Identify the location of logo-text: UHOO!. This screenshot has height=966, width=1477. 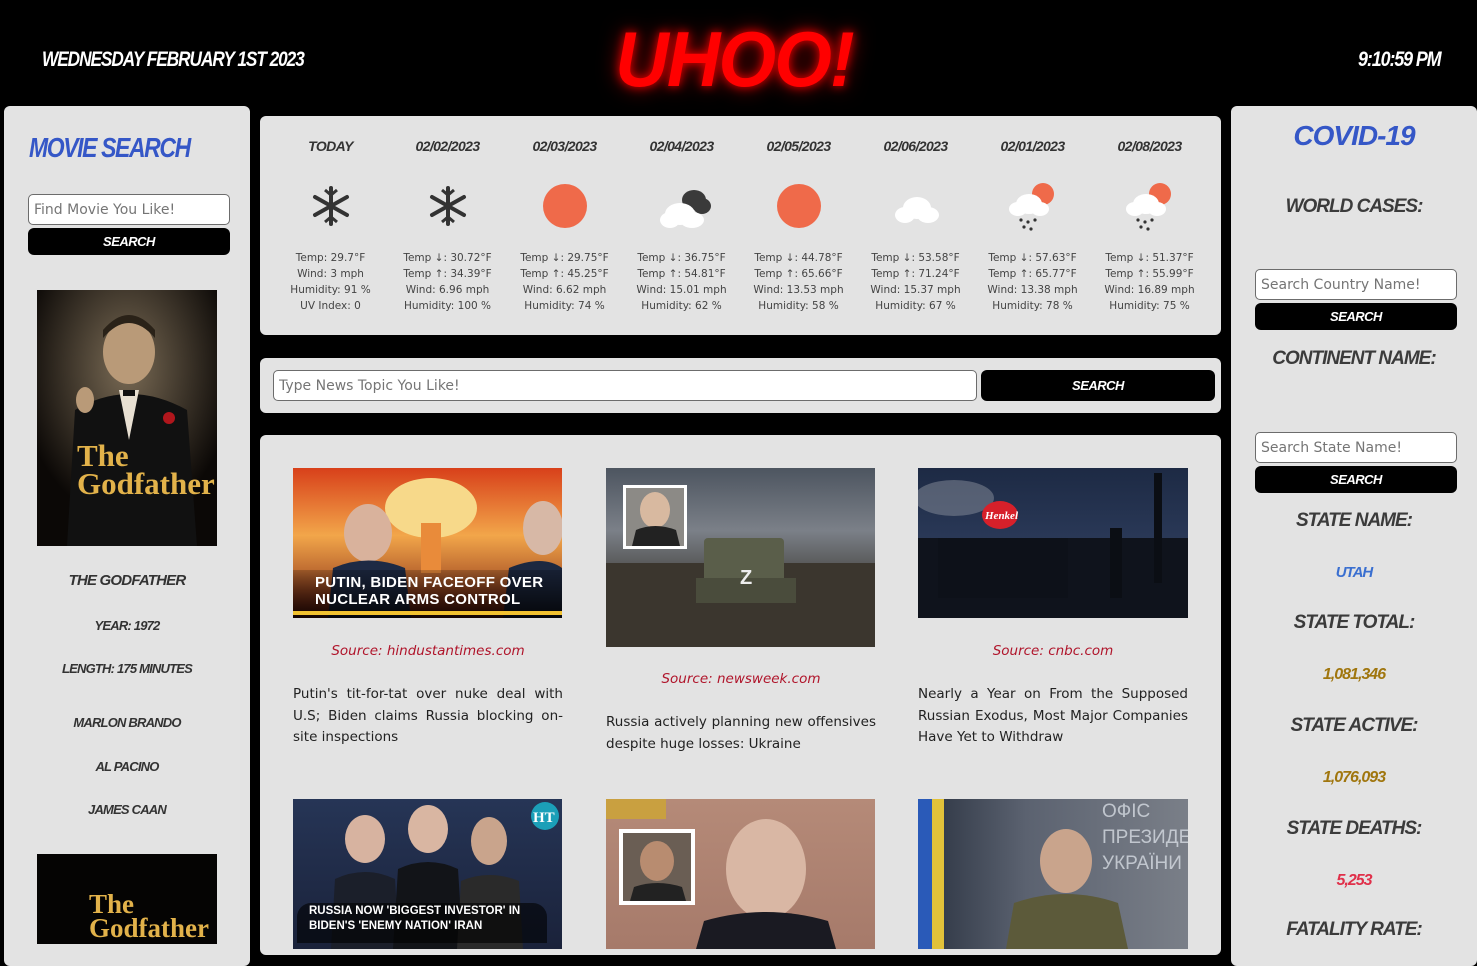
(734, 59).